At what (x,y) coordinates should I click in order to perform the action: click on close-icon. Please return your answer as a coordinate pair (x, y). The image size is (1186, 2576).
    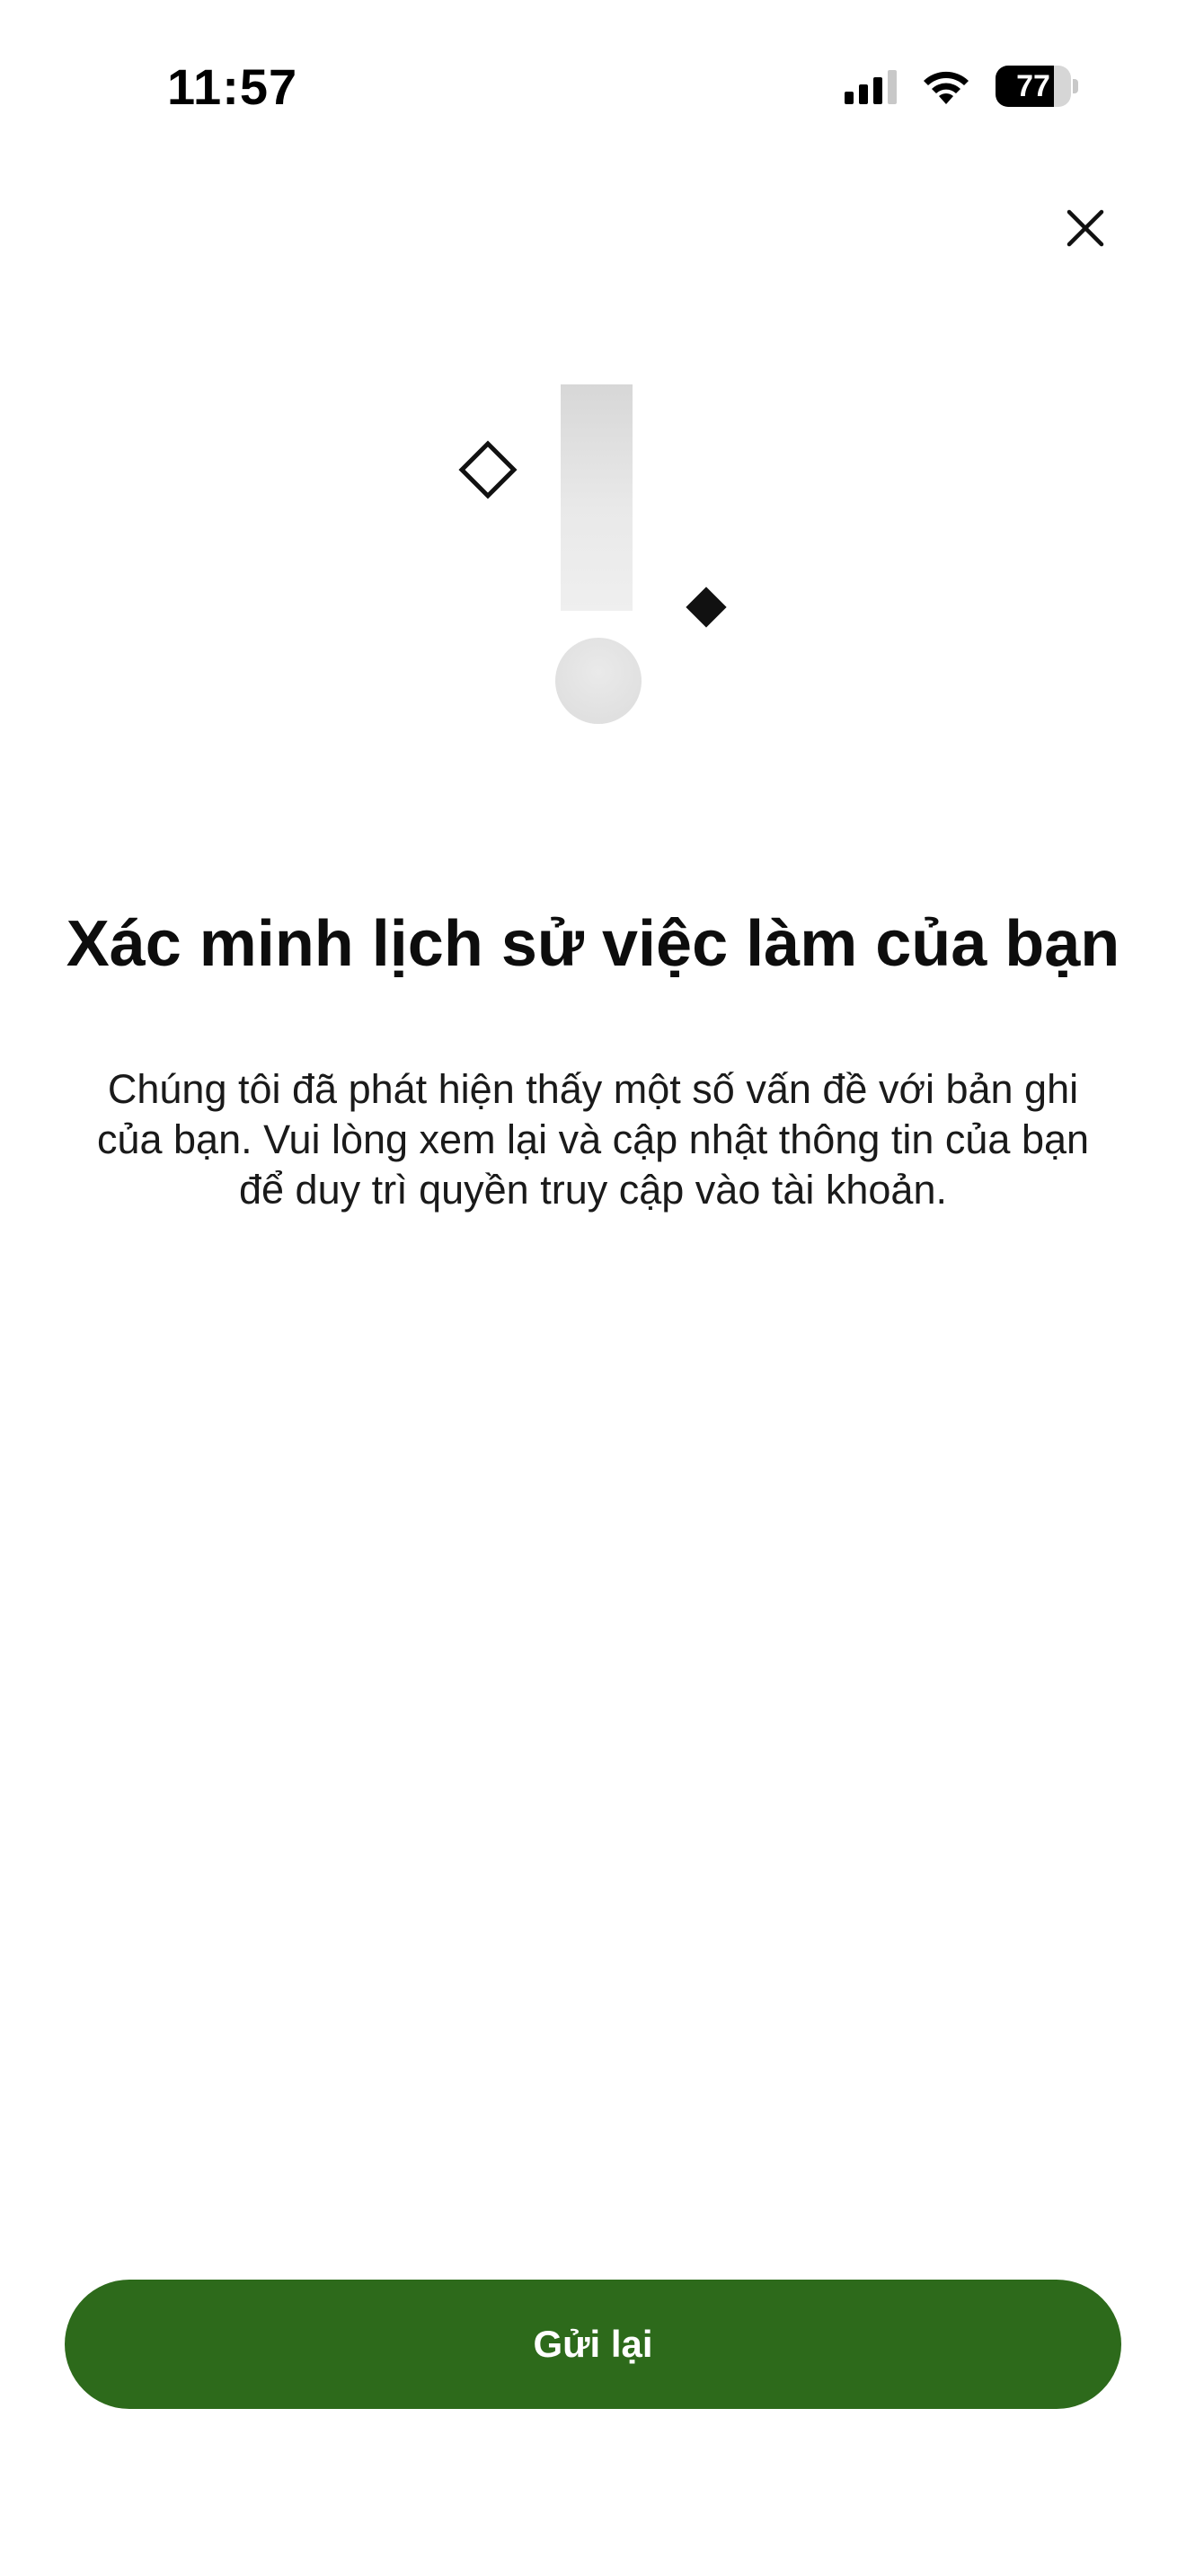
    Looking at the image, I should click on (1085, 228).